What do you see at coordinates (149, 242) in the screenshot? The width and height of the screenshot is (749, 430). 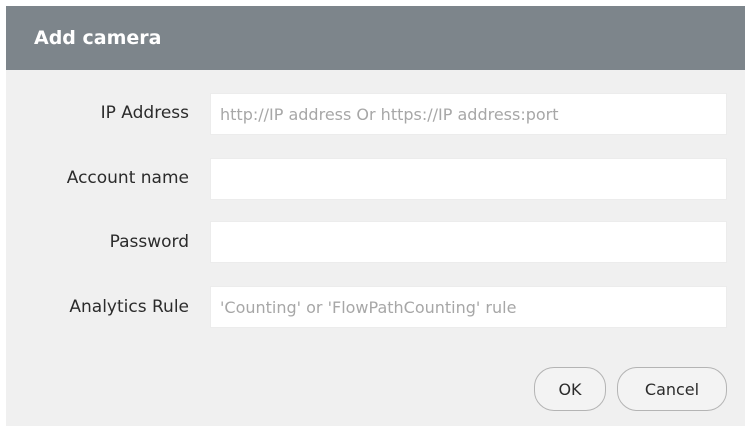 I see `password-label: Password` at bounding box center [149, 242].